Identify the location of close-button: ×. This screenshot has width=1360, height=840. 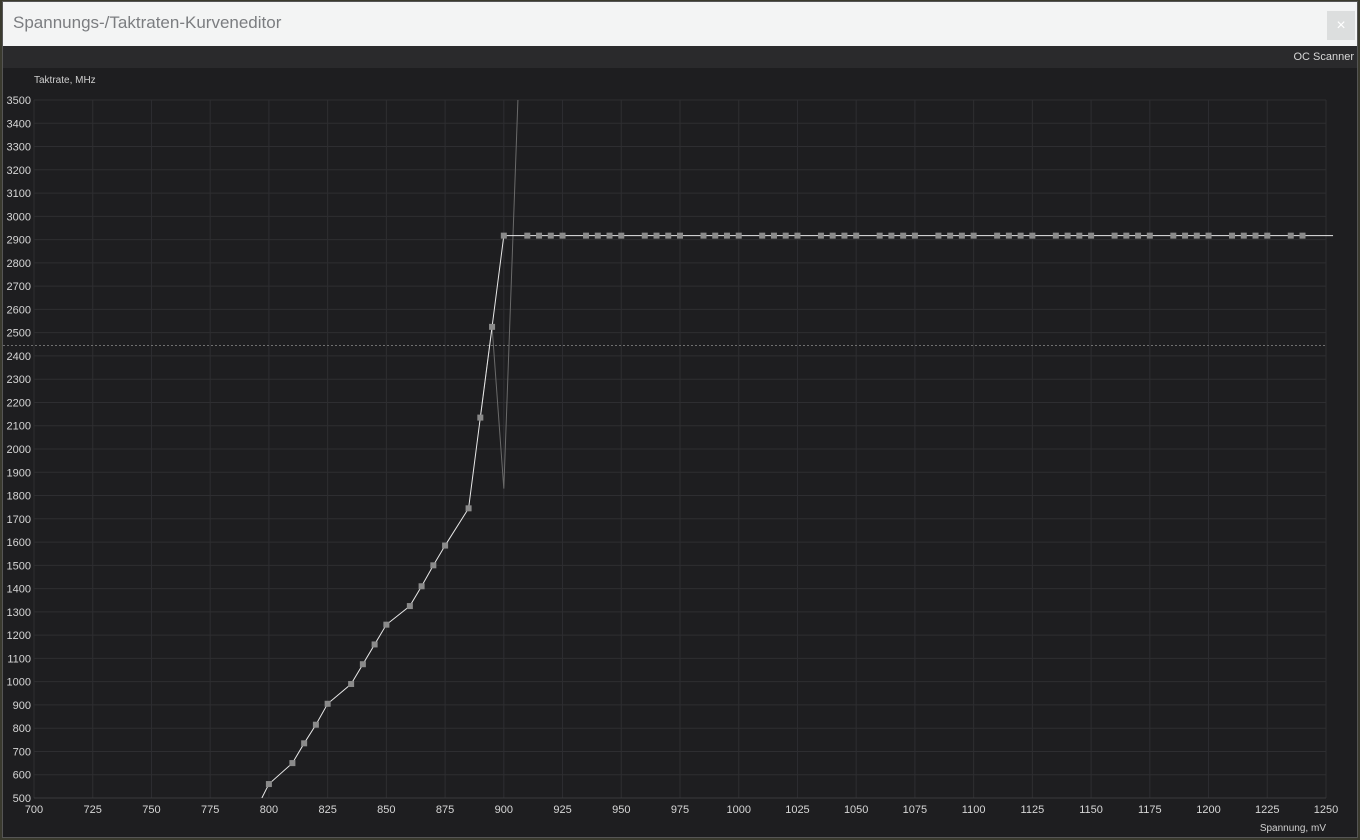
(1341, 25).